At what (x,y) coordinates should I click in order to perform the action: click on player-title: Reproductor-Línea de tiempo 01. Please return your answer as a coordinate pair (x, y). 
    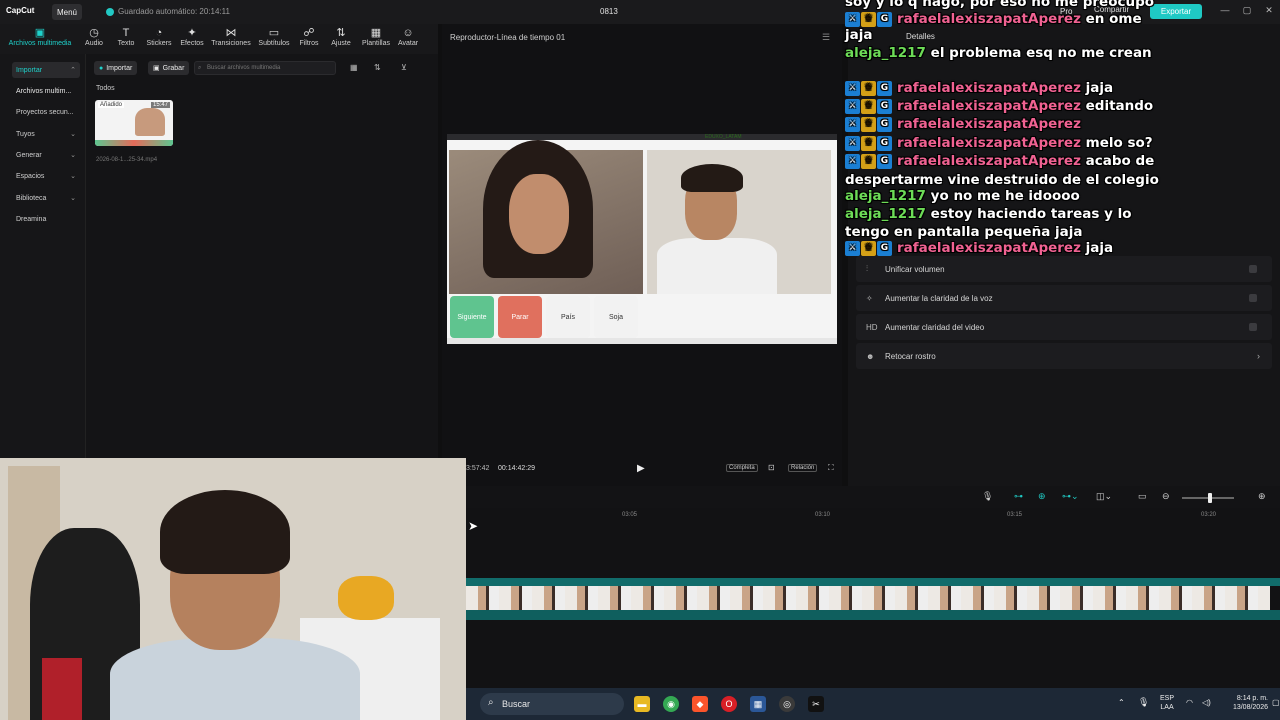
    Looking at the image, I should click on (508, 37).